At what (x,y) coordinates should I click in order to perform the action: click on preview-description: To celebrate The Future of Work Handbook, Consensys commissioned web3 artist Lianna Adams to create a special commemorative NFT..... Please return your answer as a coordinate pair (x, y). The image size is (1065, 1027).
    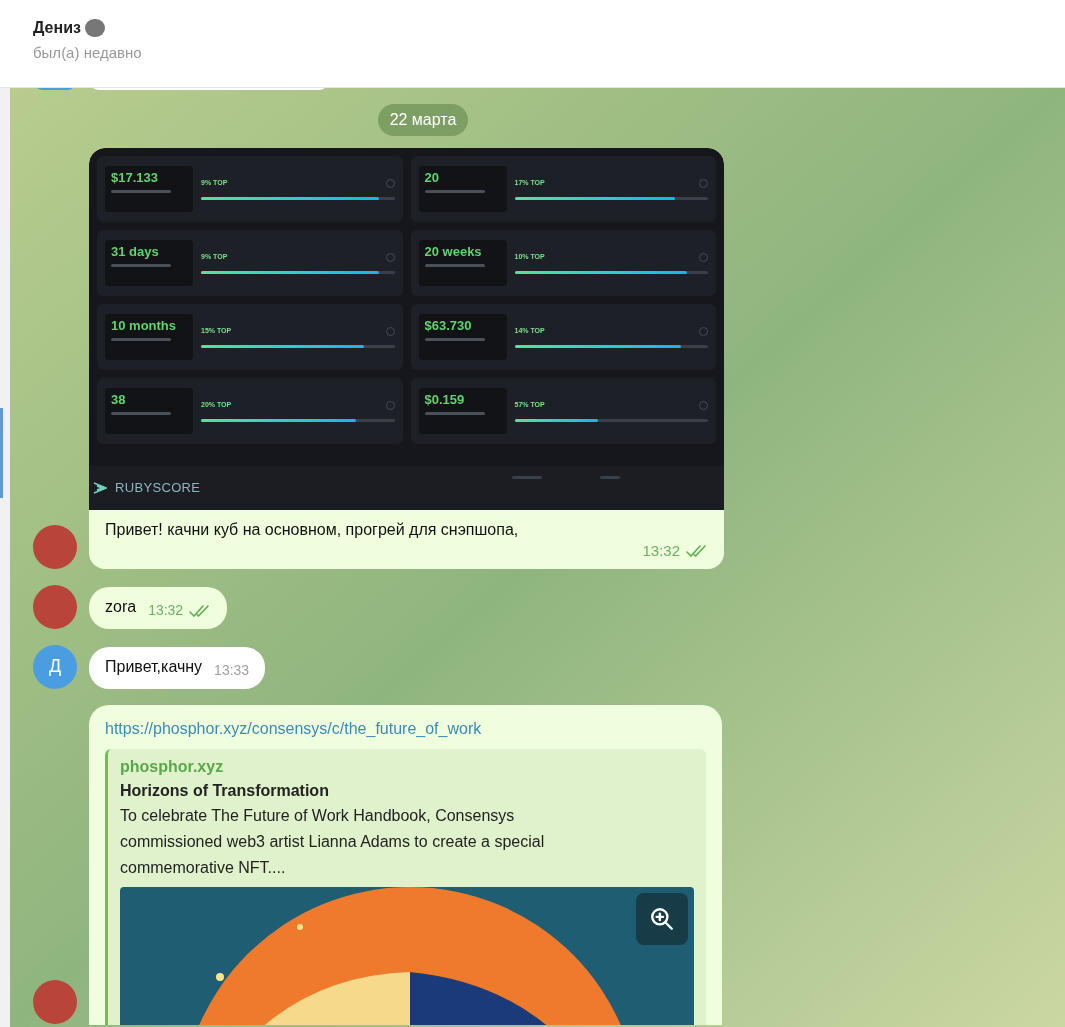
    Looking at the image, I should click on (333, 841).